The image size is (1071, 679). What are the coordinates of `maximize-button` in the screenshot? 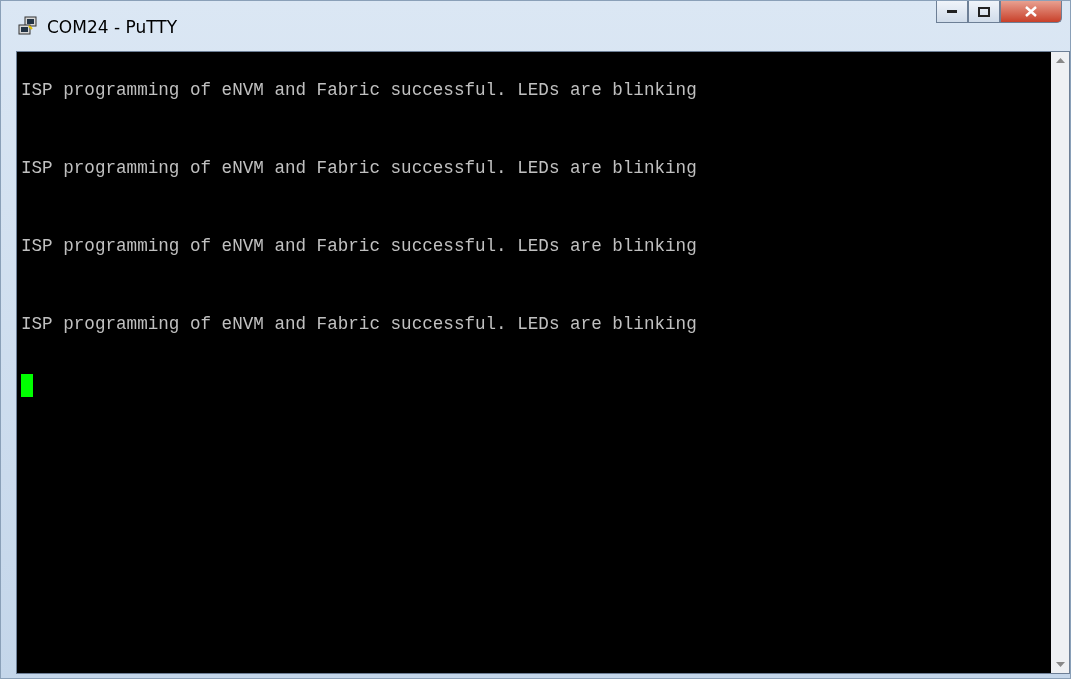 It's located at (984, 12).